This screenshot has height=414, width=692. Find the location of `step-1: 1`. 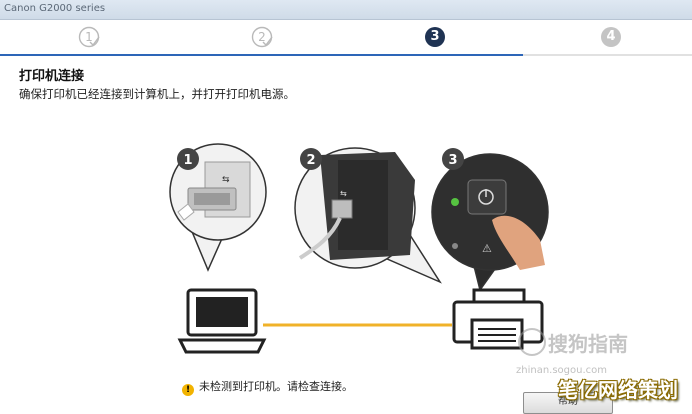

step-1: 1 is located at coordinates (89, 37).